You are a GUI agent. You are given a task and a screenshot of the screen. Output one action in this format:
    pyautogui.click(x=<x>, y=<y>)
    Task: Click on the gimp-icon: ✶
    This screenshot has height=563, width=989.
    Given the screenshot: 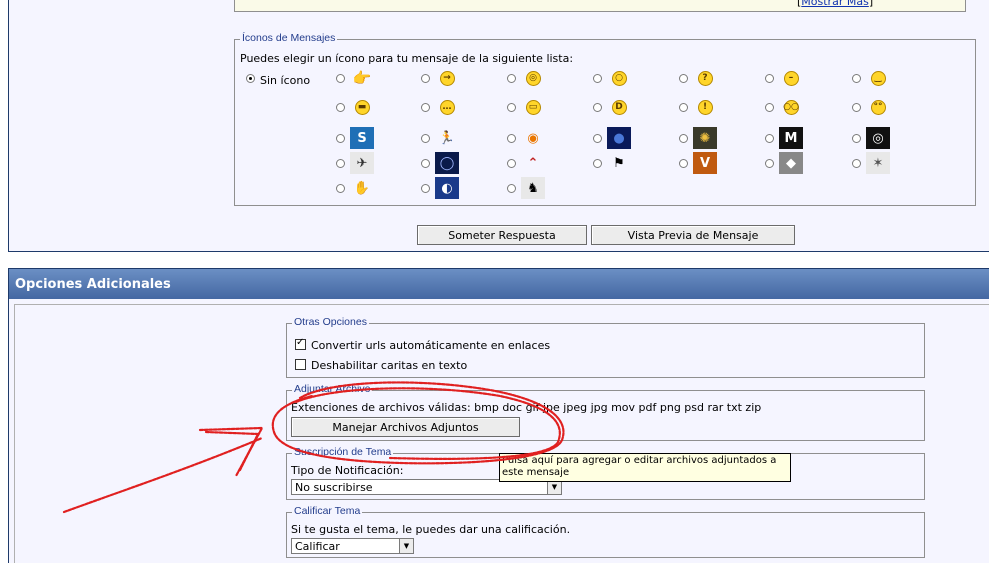 What is the action you would take?
    pyautogui.click(x=878, y=163)
    